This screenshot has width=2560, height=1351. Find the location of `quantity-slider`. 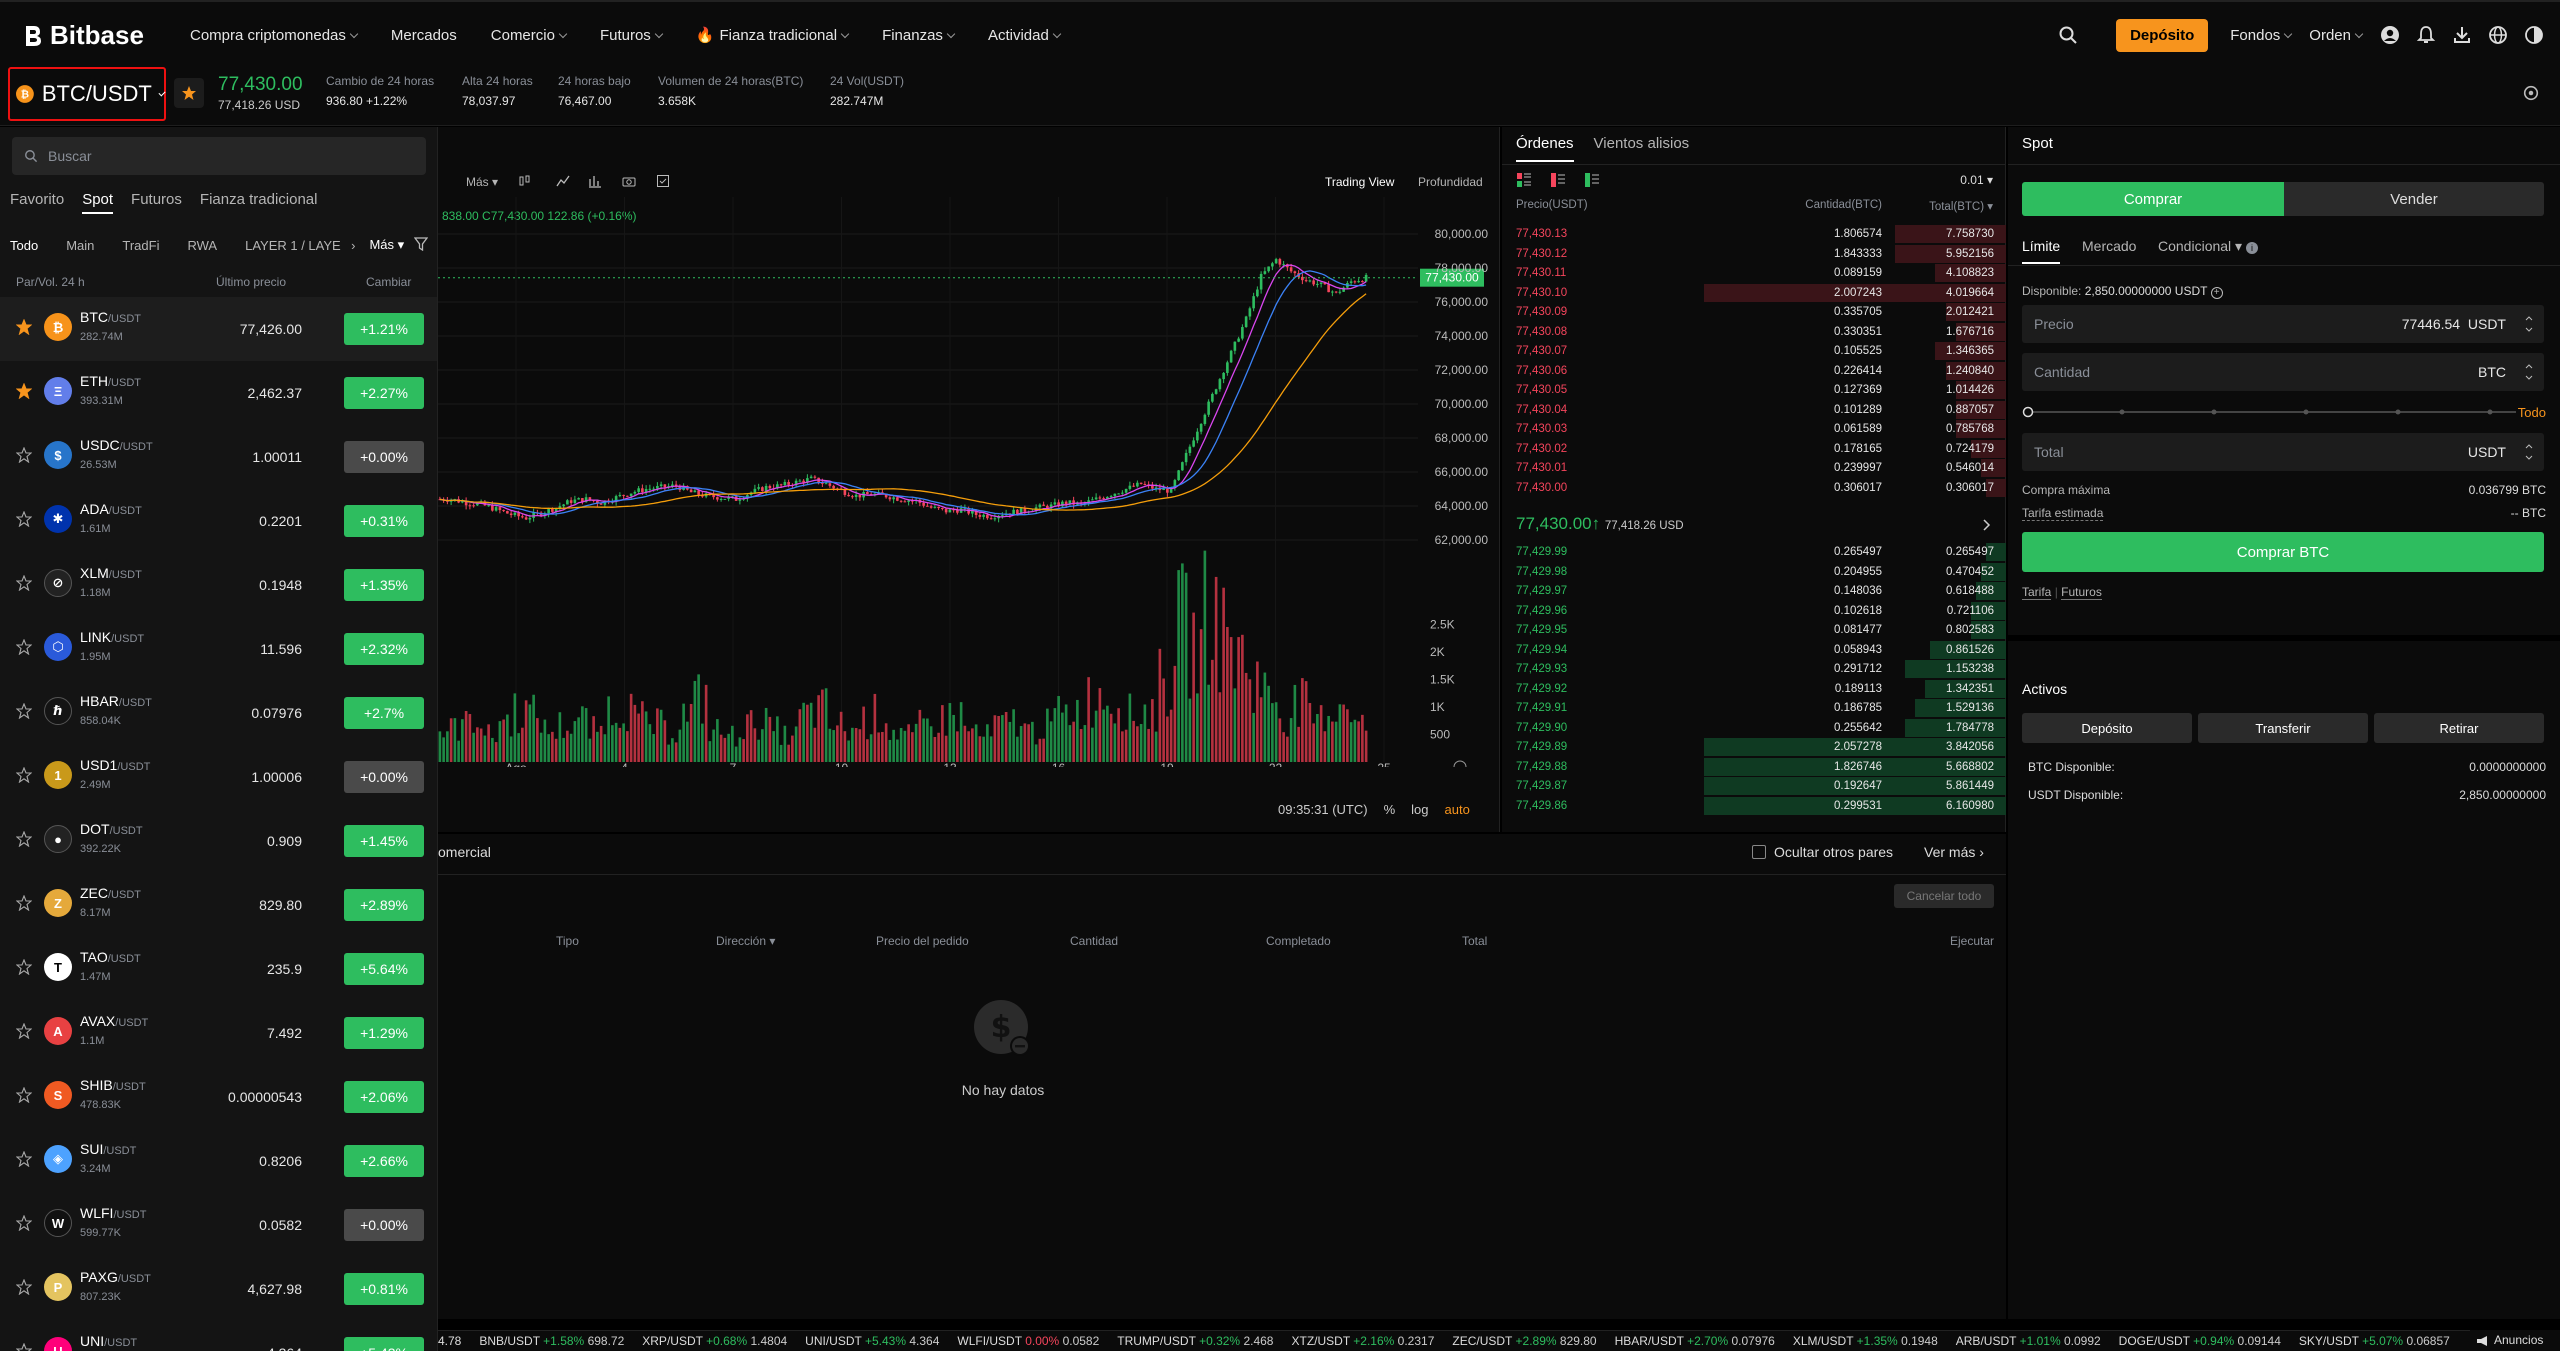

quantity-slider is located at coordinates (2272, 412).